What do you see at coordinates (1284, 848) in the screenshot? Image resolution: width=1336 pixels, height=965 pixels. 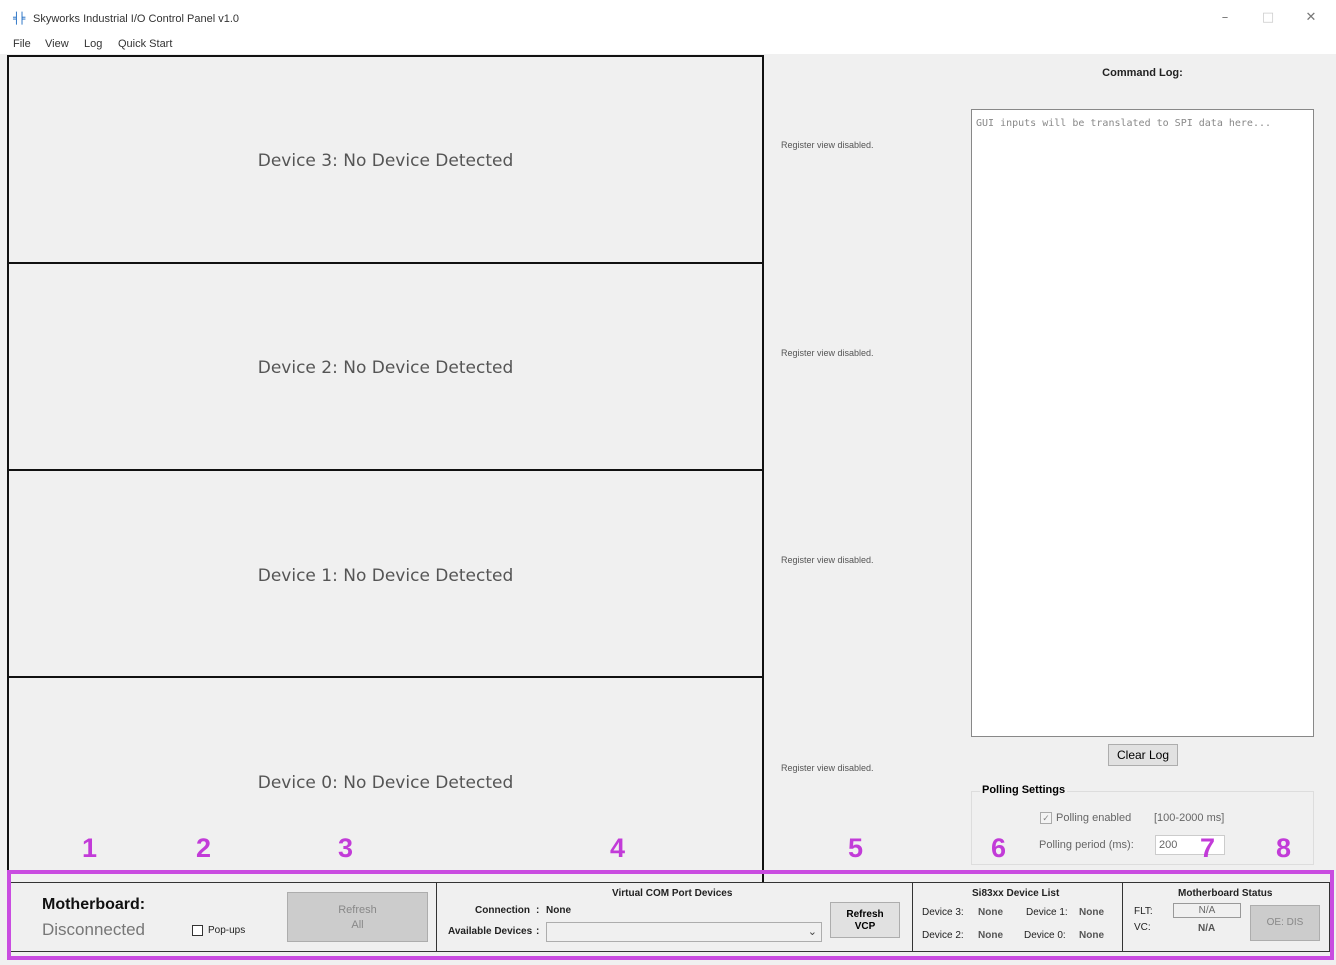 I see `annotation-8: 8` at bounding box center [1284, 848].